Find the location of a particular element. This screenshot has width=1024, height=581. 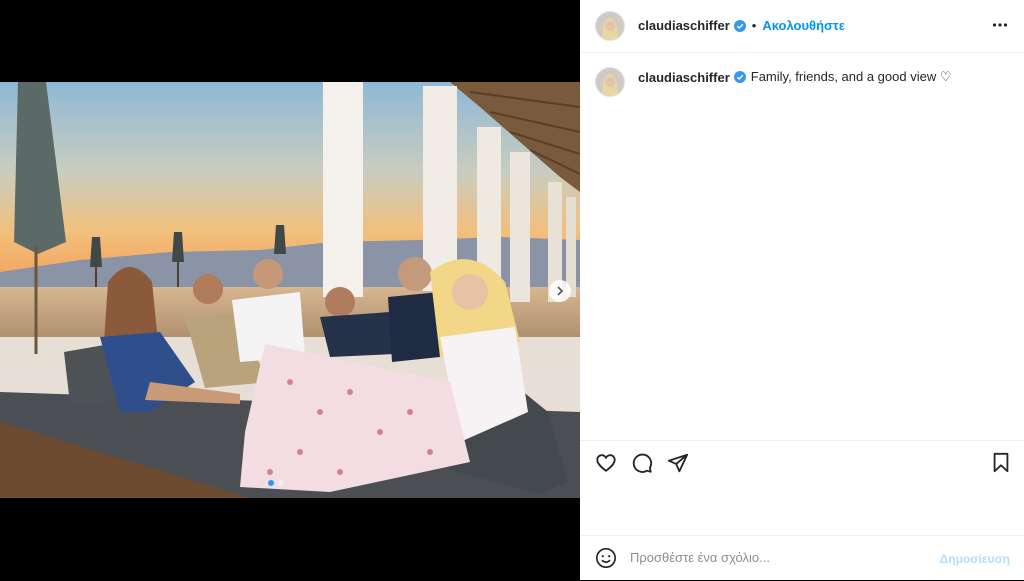

header-user: claudiaschiffer • Ακολουθήστε is located at coordinates (741, 25).